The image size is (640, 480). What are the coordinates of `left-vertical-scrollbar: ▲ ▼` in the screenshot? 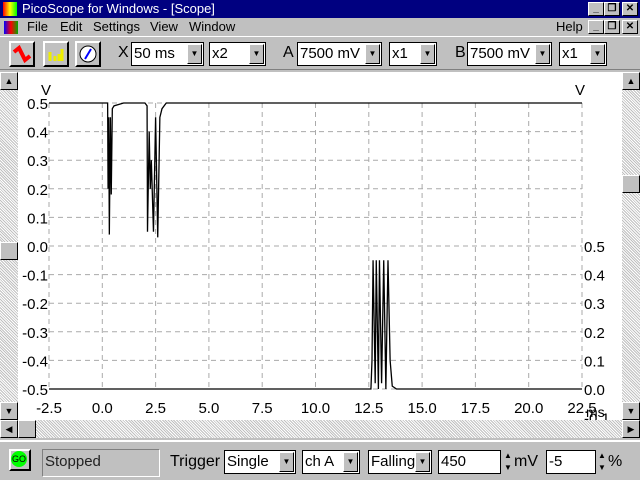 It's located at (9, 246).